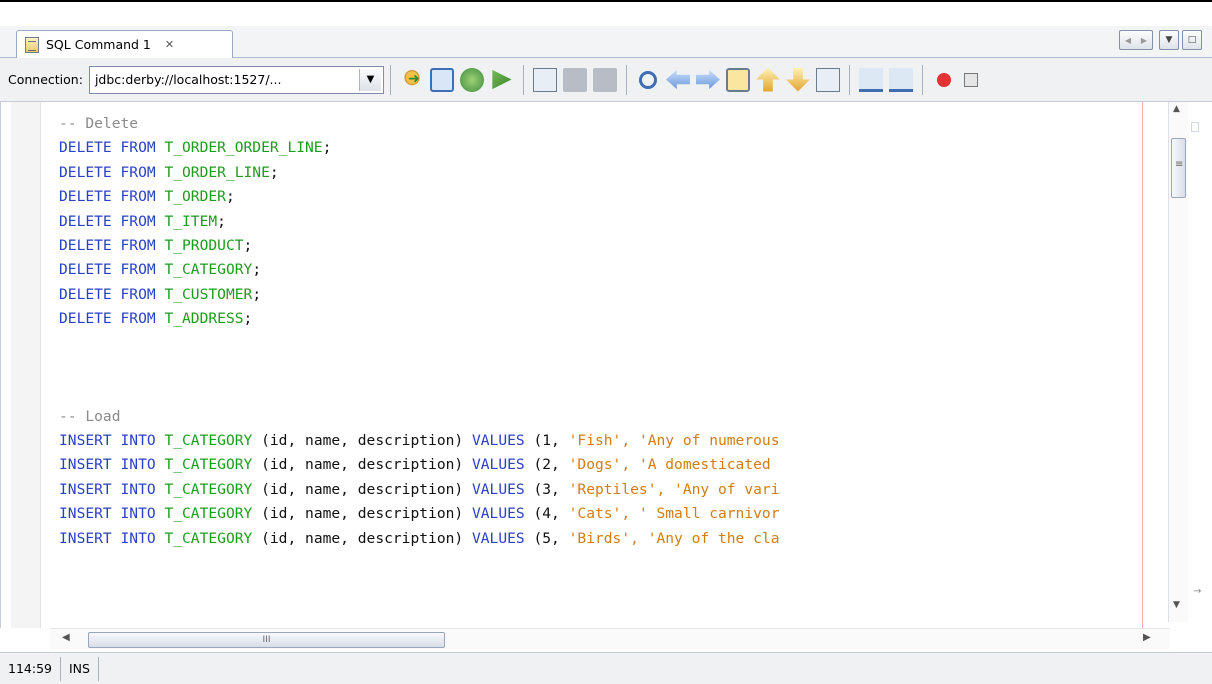  Describe the element at coordinates (195, 197) in the screenshot. I see `code-token: T_ORDER` at that location.